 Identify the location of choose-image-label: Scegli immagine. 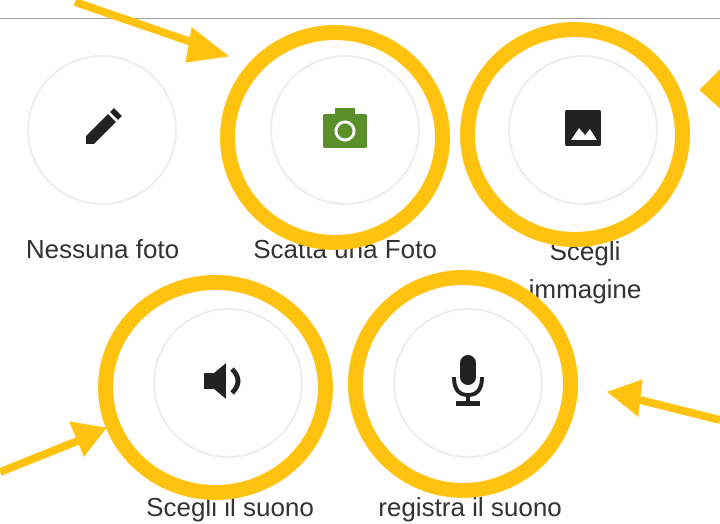
(585, 270).